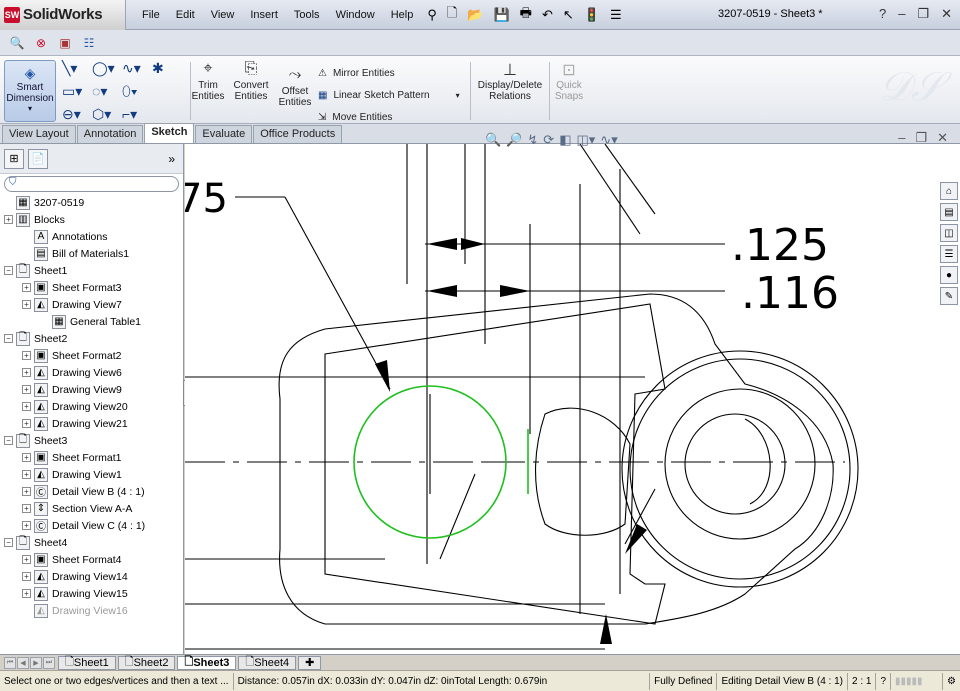 The image size is (960, 691). I want to click on view-restore-icon: ❐, so click(921, 138).